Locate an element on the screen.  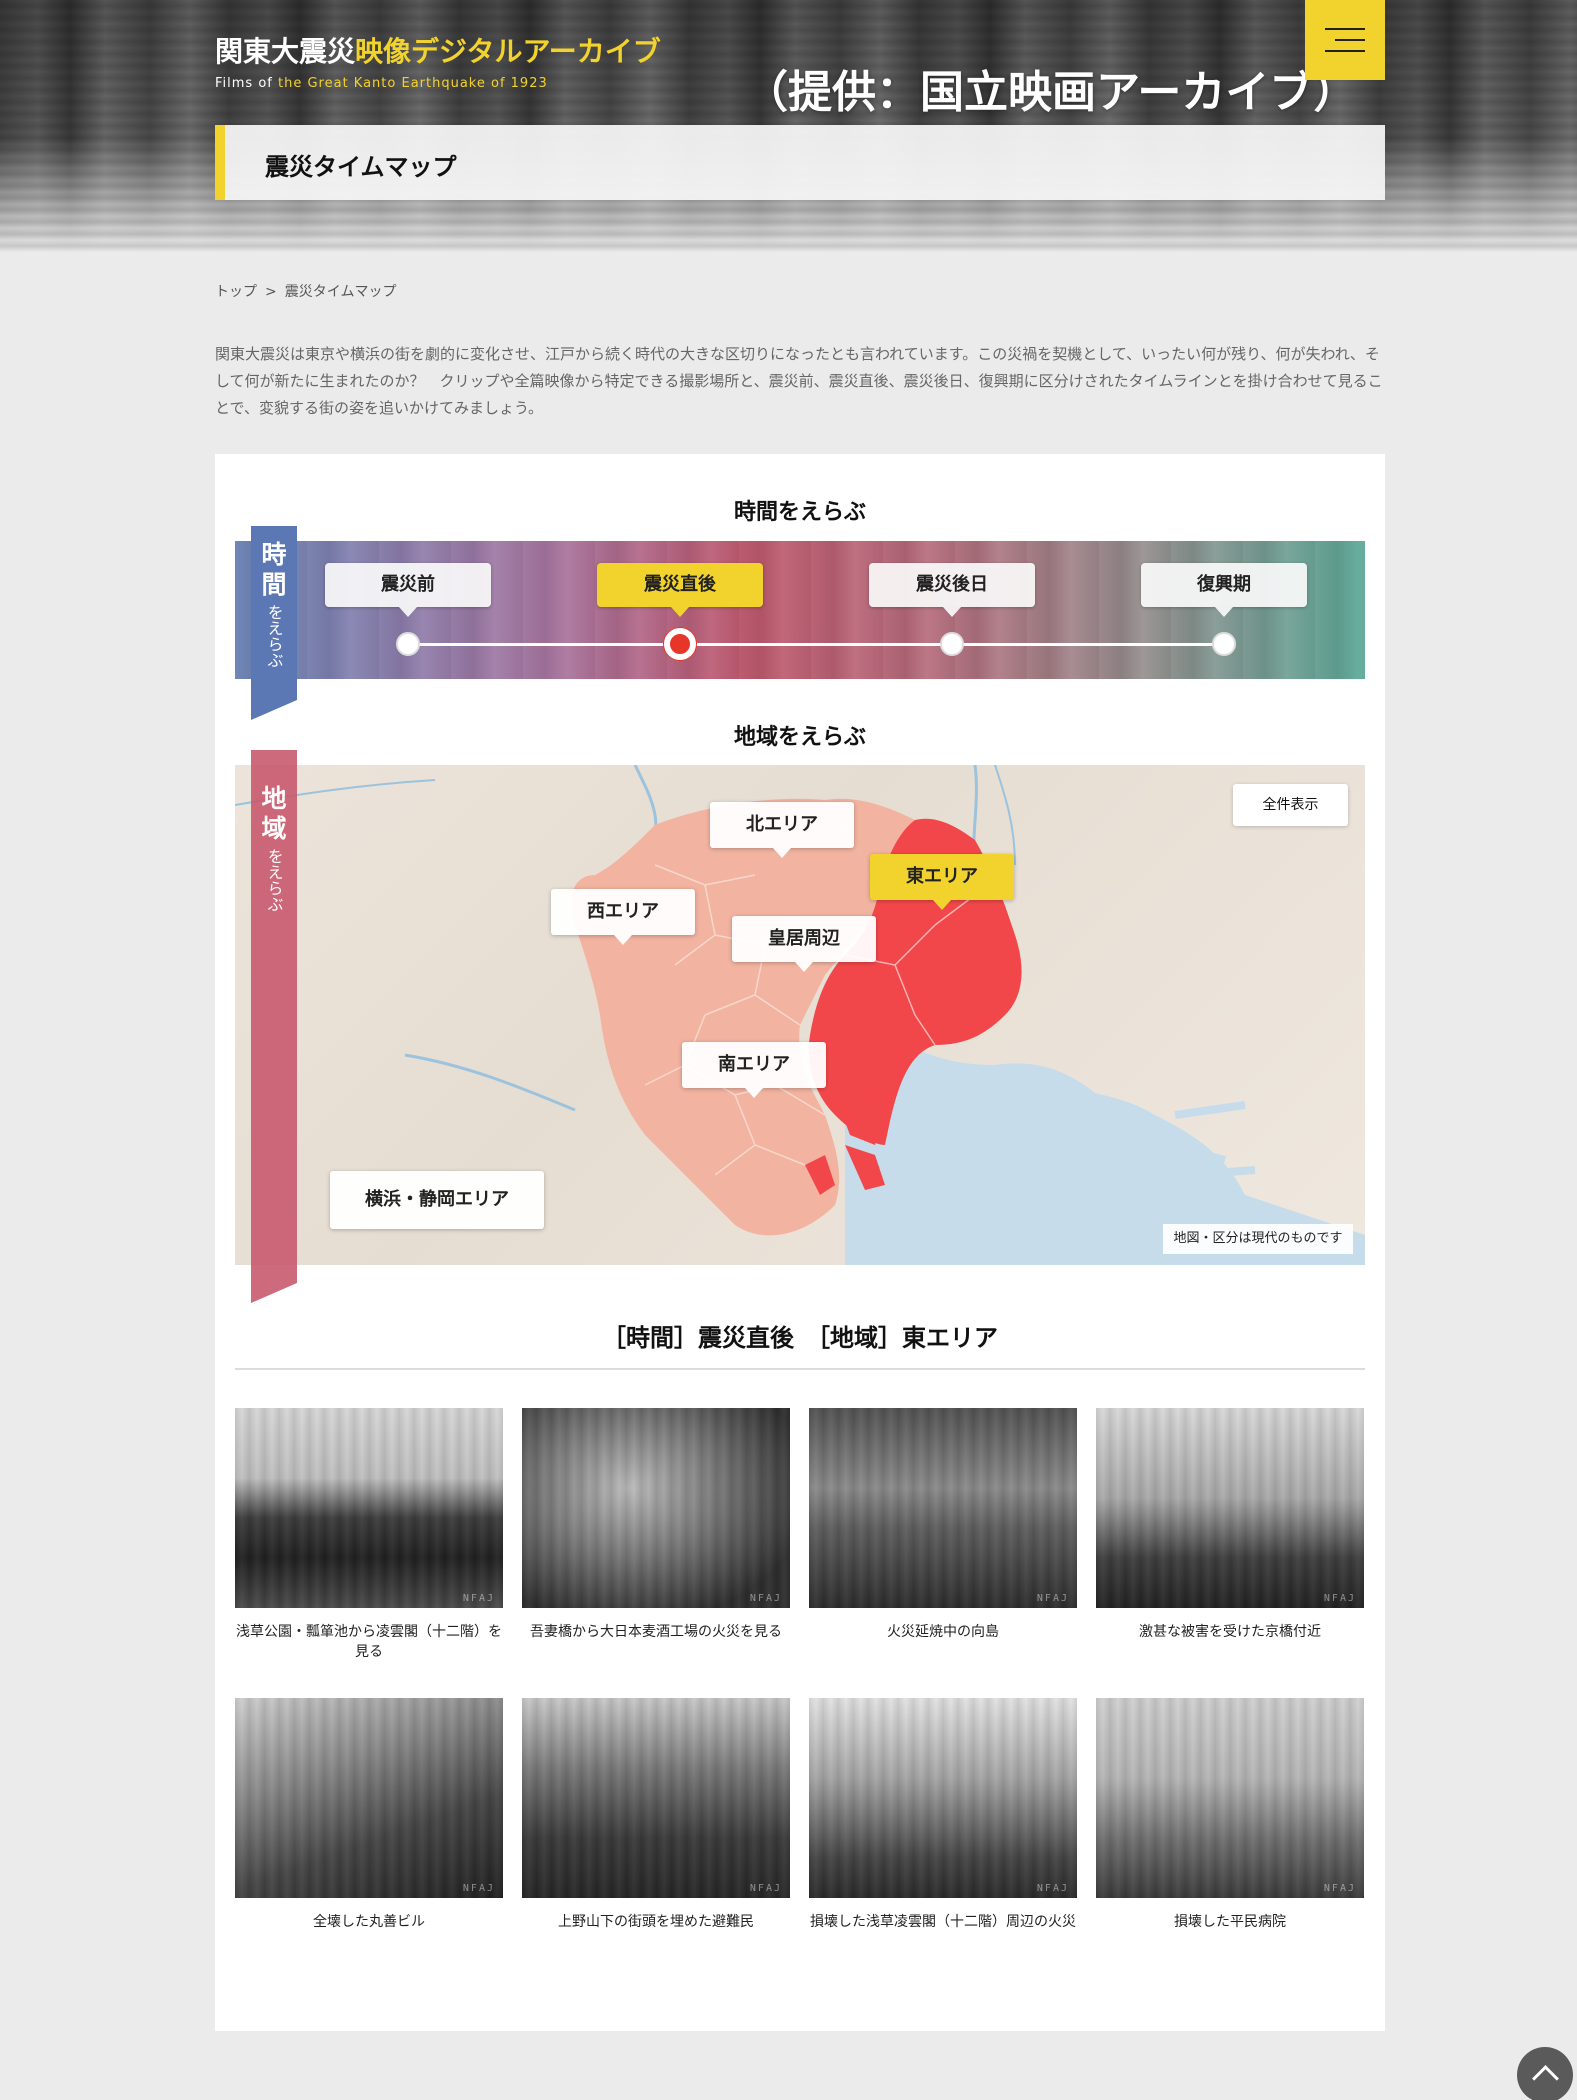
video-card: NFAJ 火災延焼中の向島 is located at coordinates (943, 1525).